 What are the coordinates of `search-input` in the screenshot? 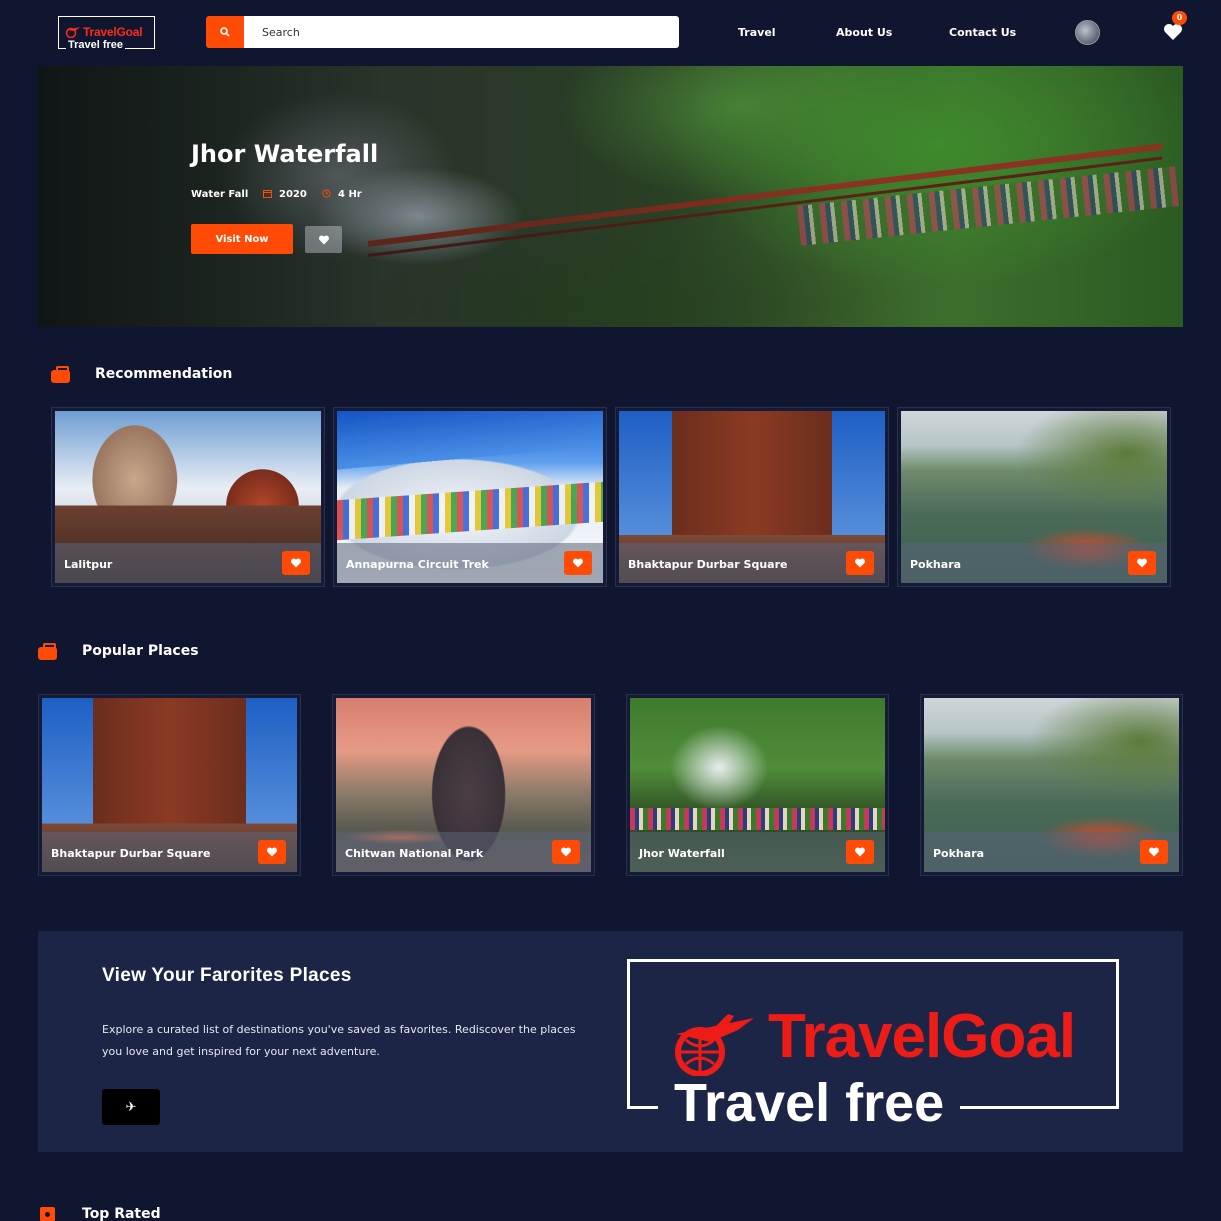 It's located at (461, 32).